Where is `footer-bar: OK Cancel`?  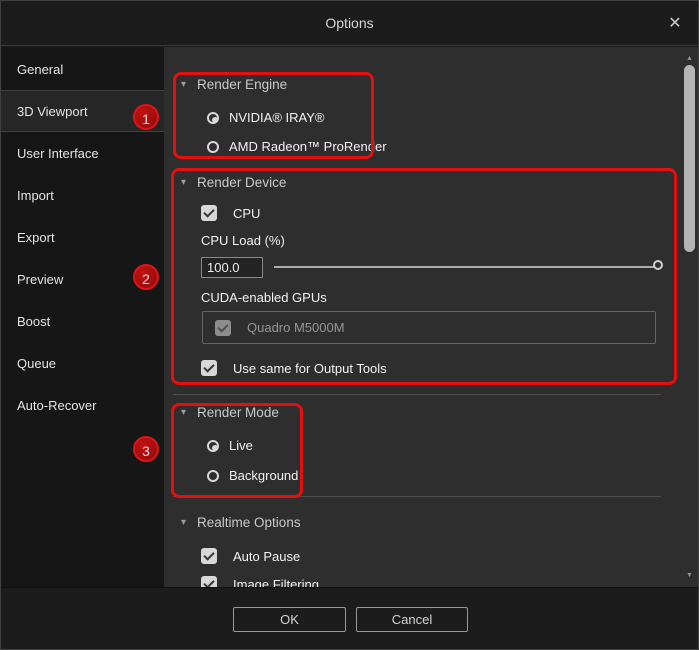 footer-bar: OK Cancel is located at coordinates (349, 618).